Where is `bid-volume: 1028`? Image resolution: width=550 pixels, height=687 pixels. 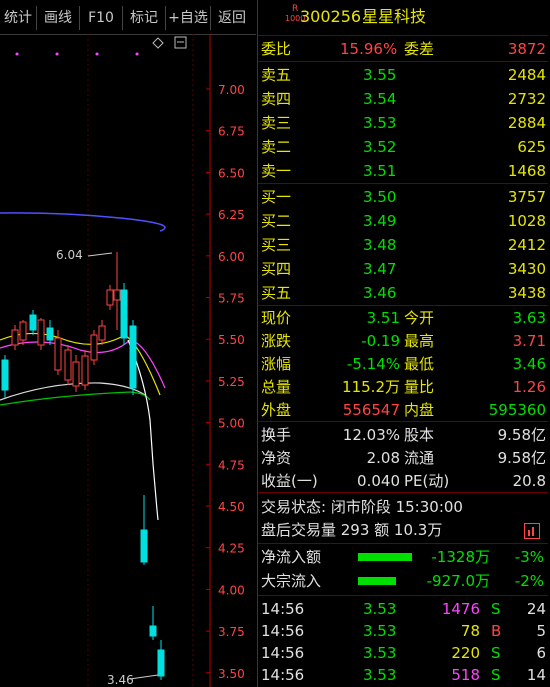 bid-volume: 1028 is located at coordinates (526, 221).